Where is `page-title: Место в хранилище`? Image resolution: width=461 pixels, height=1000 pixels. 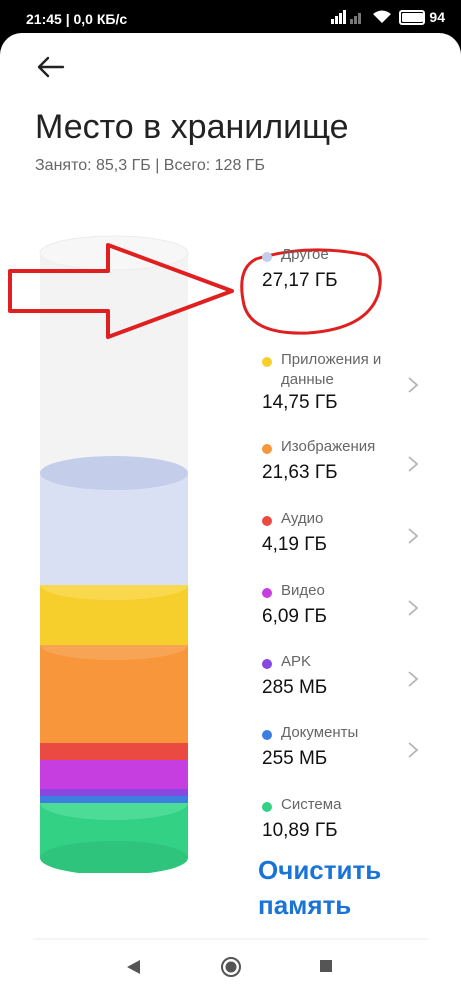
page-title: Место в хранилище is located at coordinates (192, 127).